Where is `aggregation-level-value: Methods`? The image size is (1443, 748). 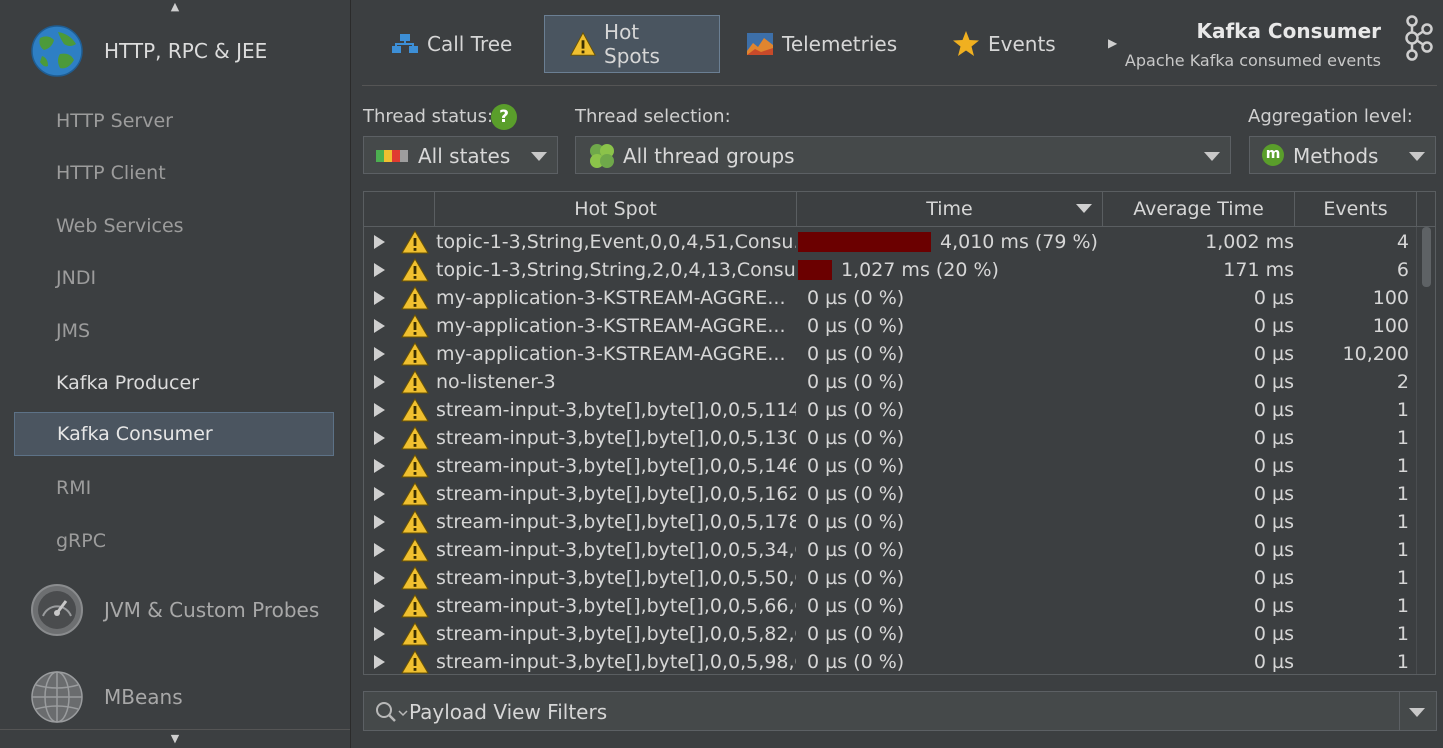
aggregation-level-value: Methods is located at coordinates (1336, 156).